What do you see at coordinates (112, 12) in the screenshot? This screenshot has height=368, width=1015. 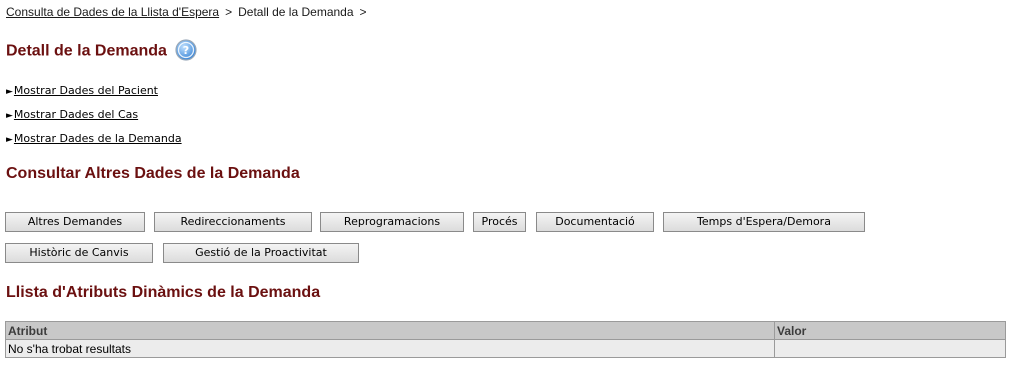 I see `breadcrumb-link-consulta: Consulta de Dades de la Llista d'Espera` at bounding box center [112, 12].